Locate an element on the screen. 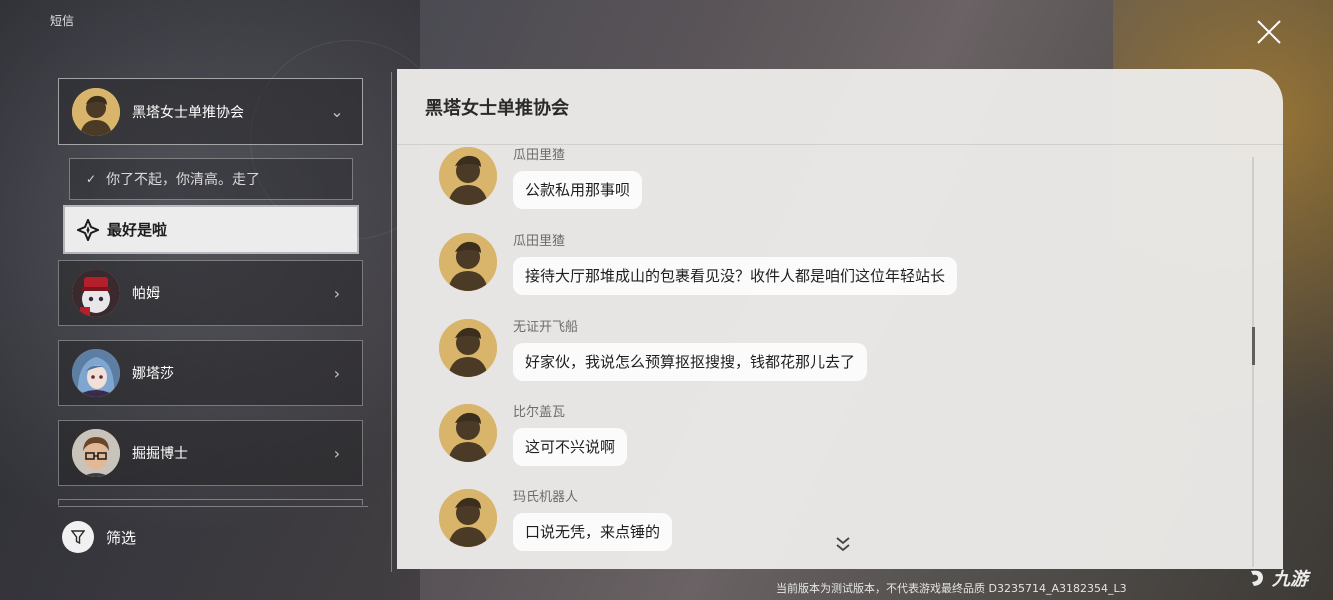  contact-item-group-chat: 黑塔女士单推协会 ⌄ is located at coordinates (210, 111).